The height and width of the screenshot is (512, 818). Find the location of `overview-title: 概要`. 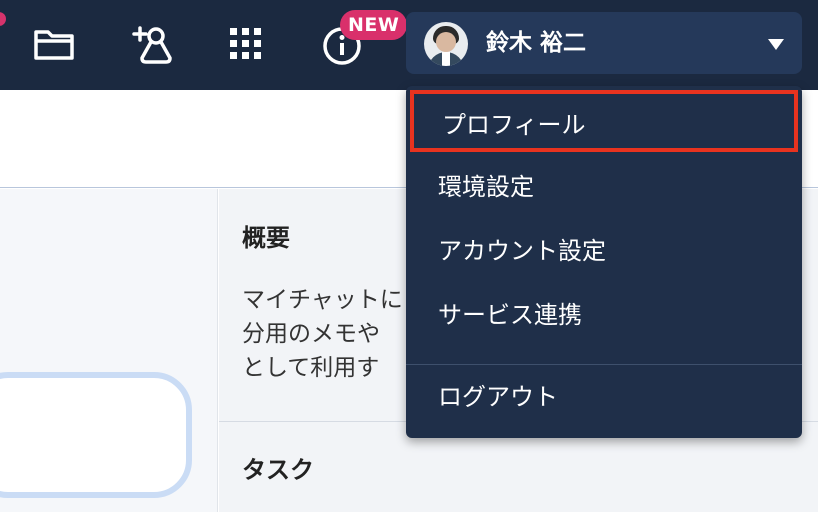

overview-title: 概要 is located at coordinates (266, 238).